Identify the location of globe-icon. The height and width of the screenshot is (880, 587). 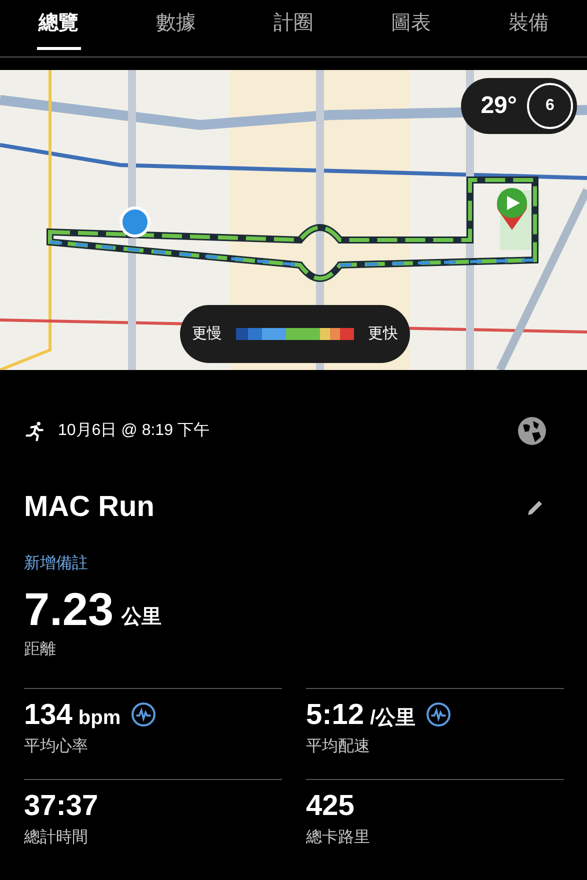
(532, 431).